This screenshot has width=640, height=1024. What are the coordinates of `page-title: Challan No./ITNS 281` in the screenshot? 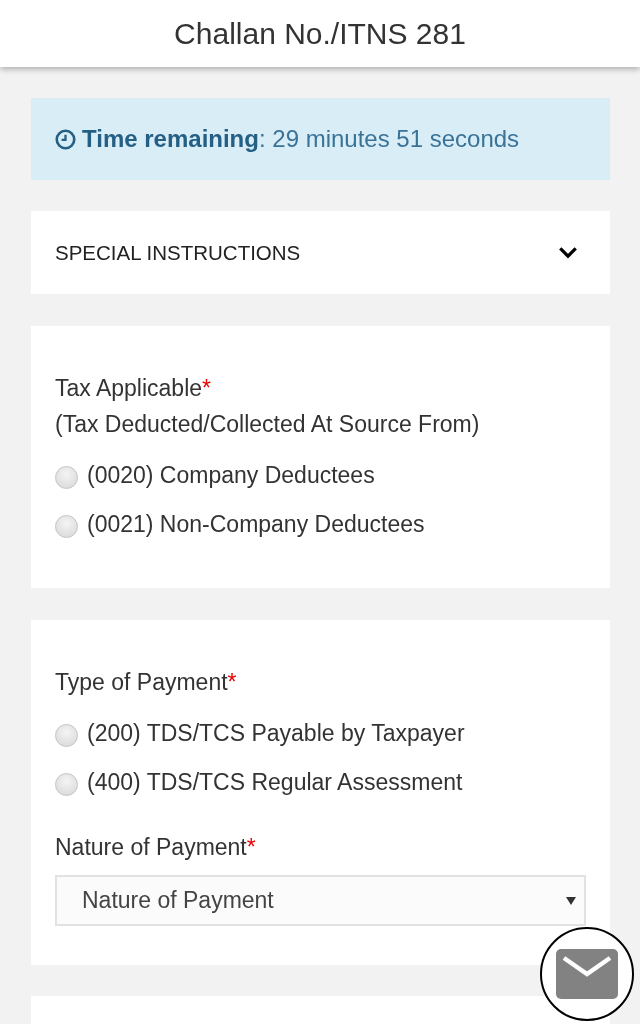 It's located at (320, 33).